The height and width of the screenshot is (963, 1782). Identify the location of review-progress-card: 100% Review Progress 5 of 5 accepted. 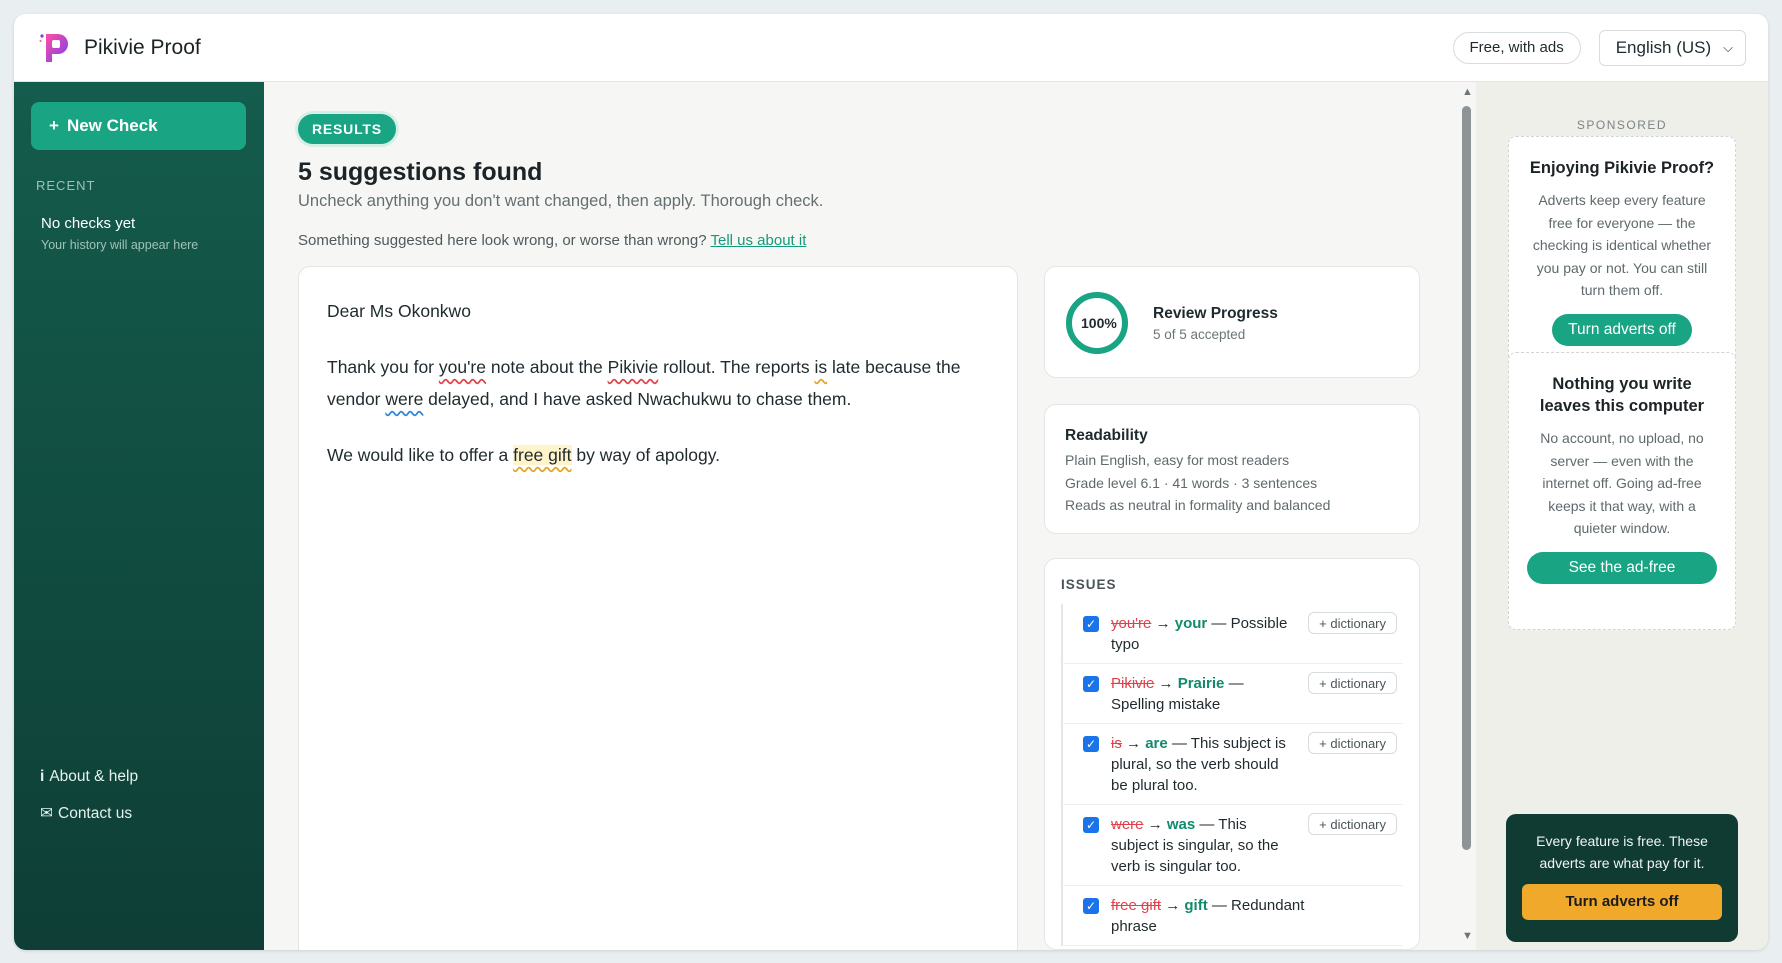
(1232, 322).